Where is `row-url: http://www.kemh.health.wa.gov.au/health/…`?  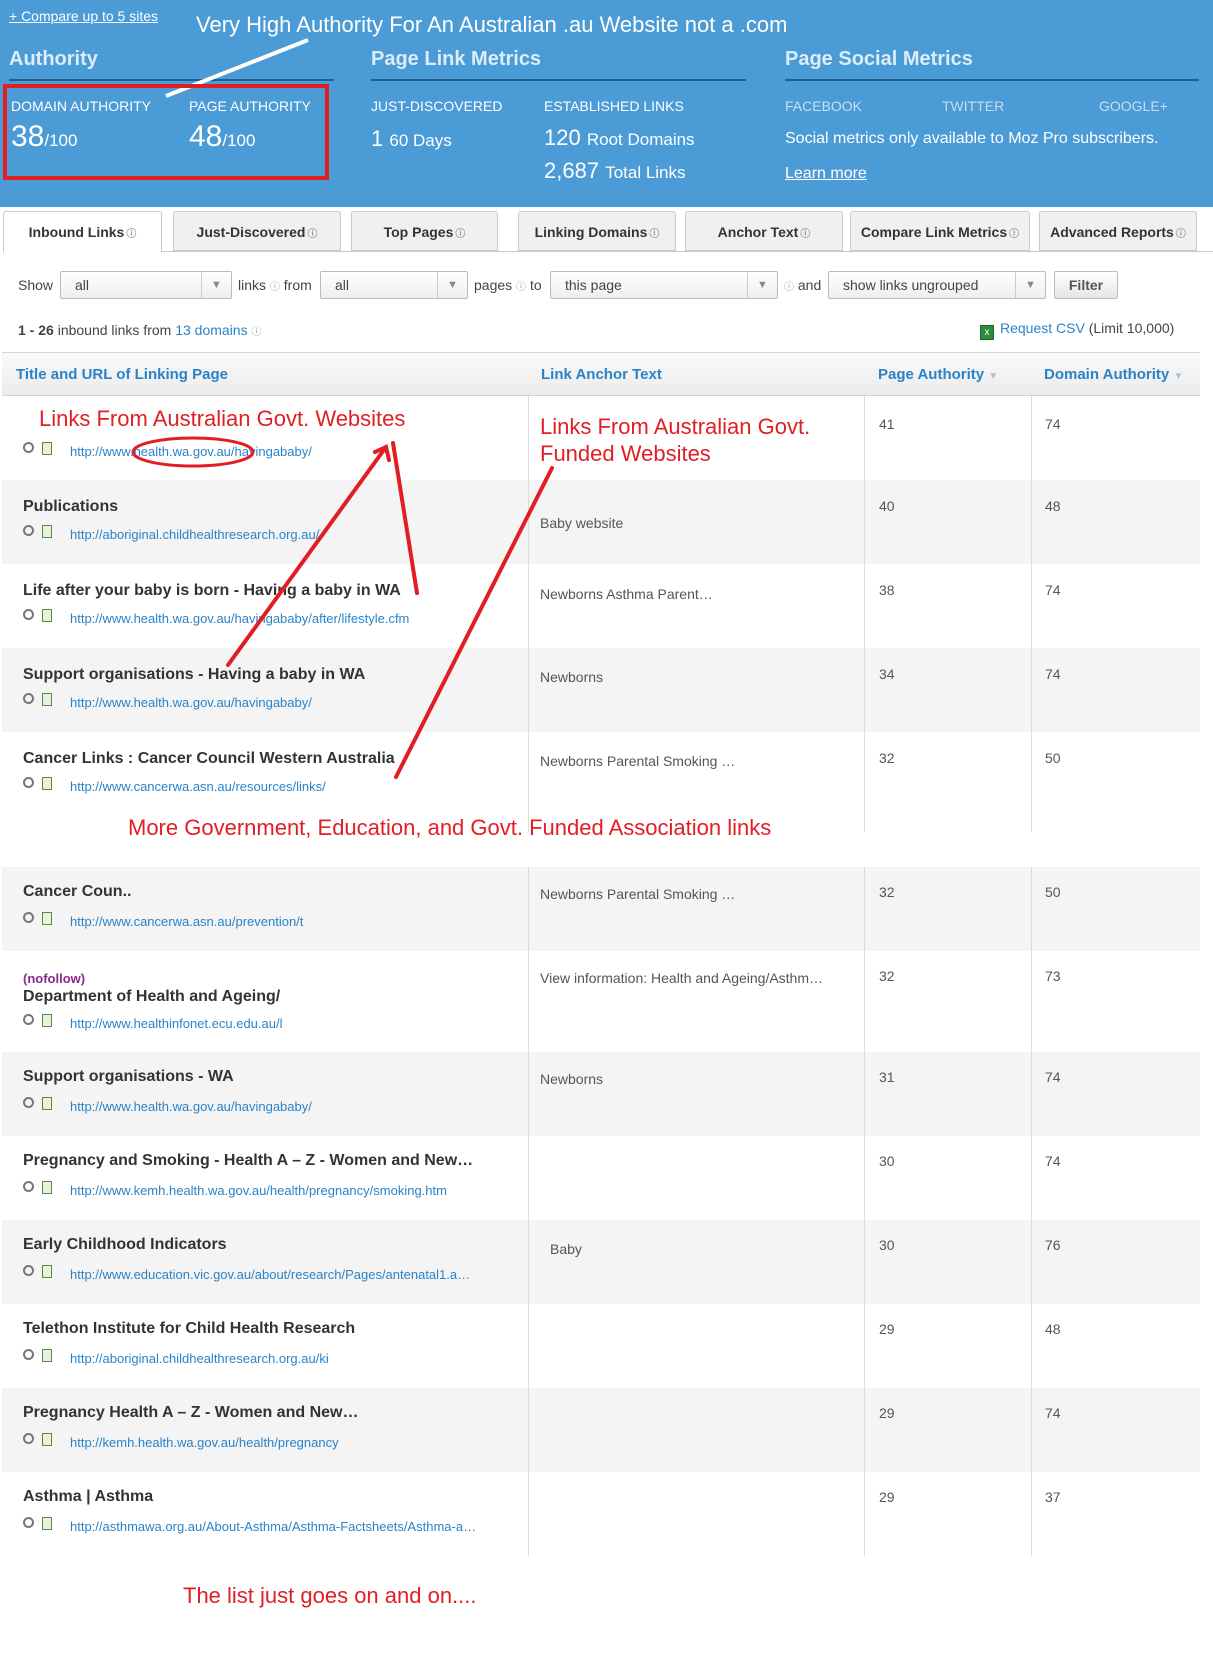
row-url: http://www.kemh.health.wa.gov.au/health/… is located at coordinates (258, 1190).